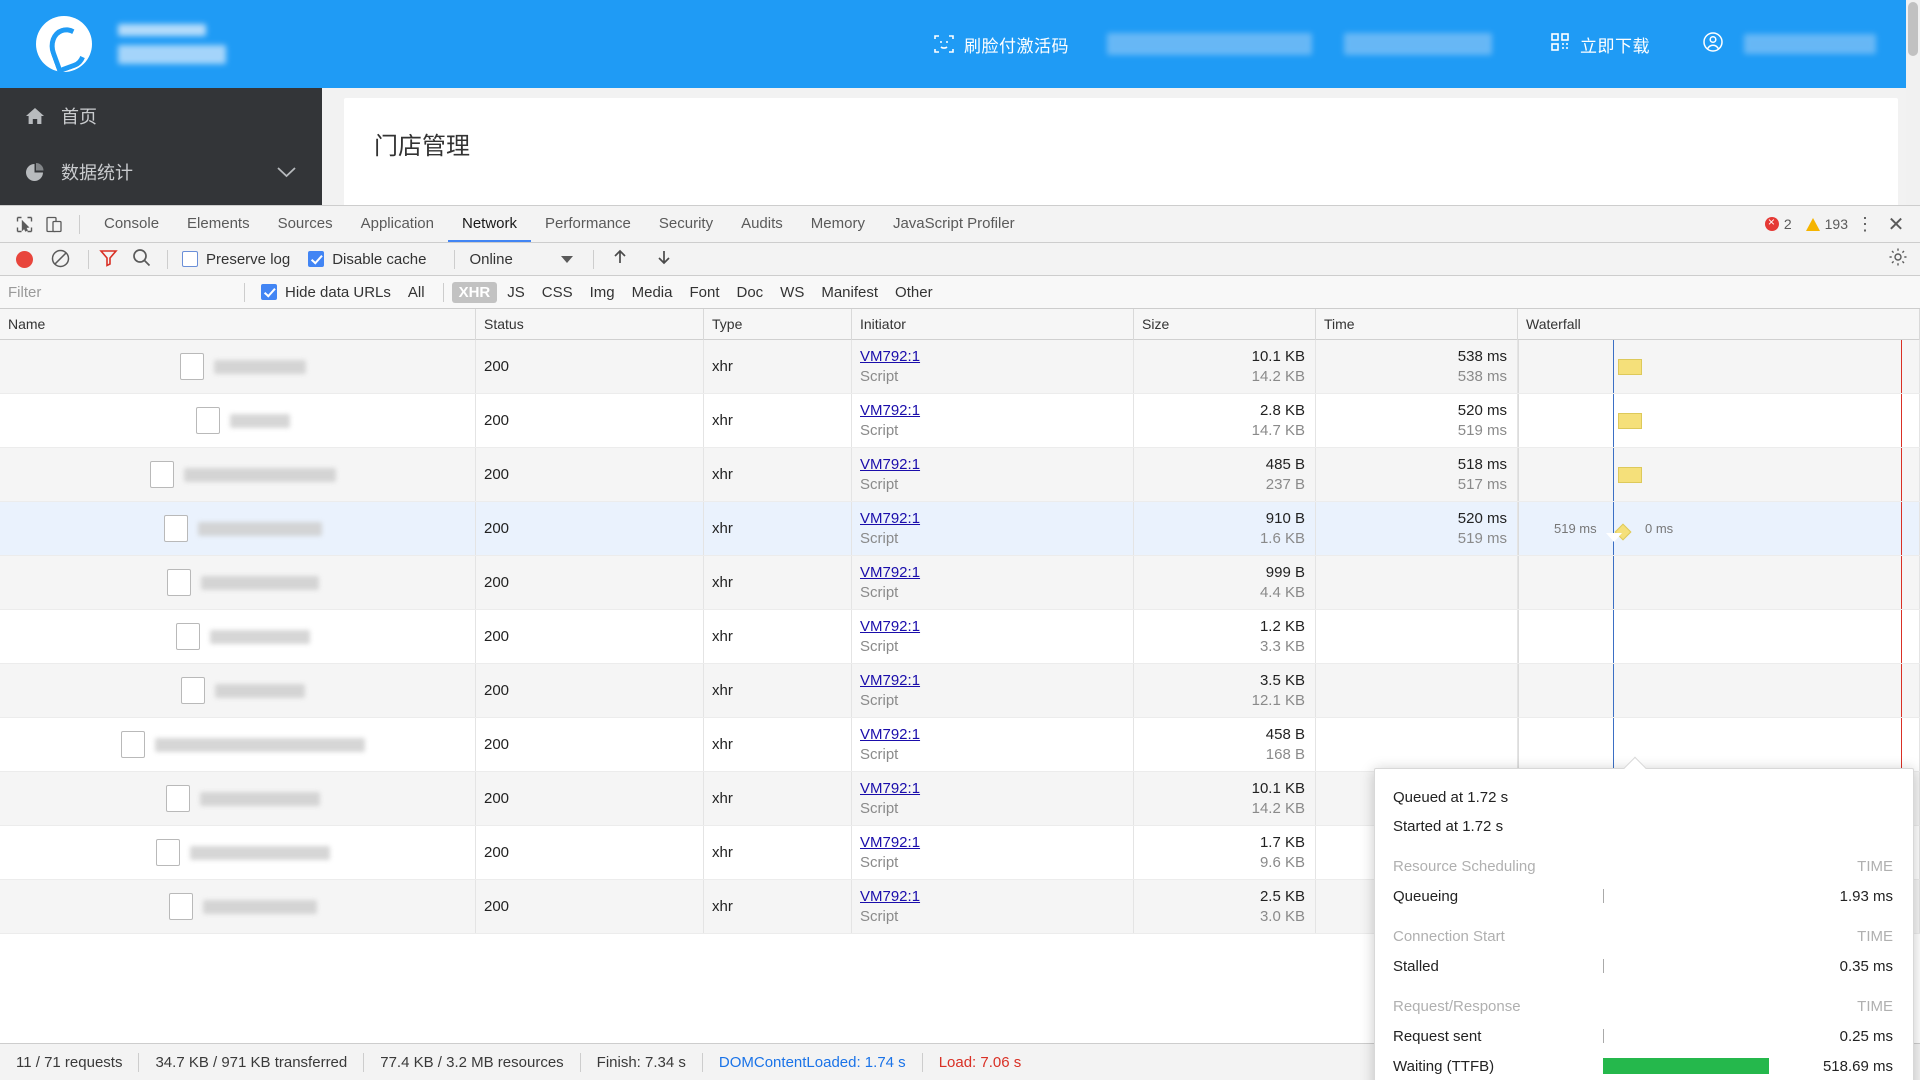  Describe the element at coordinates (316, 259) in the screenshot. I see `disable-cache-checkbox` at that location.